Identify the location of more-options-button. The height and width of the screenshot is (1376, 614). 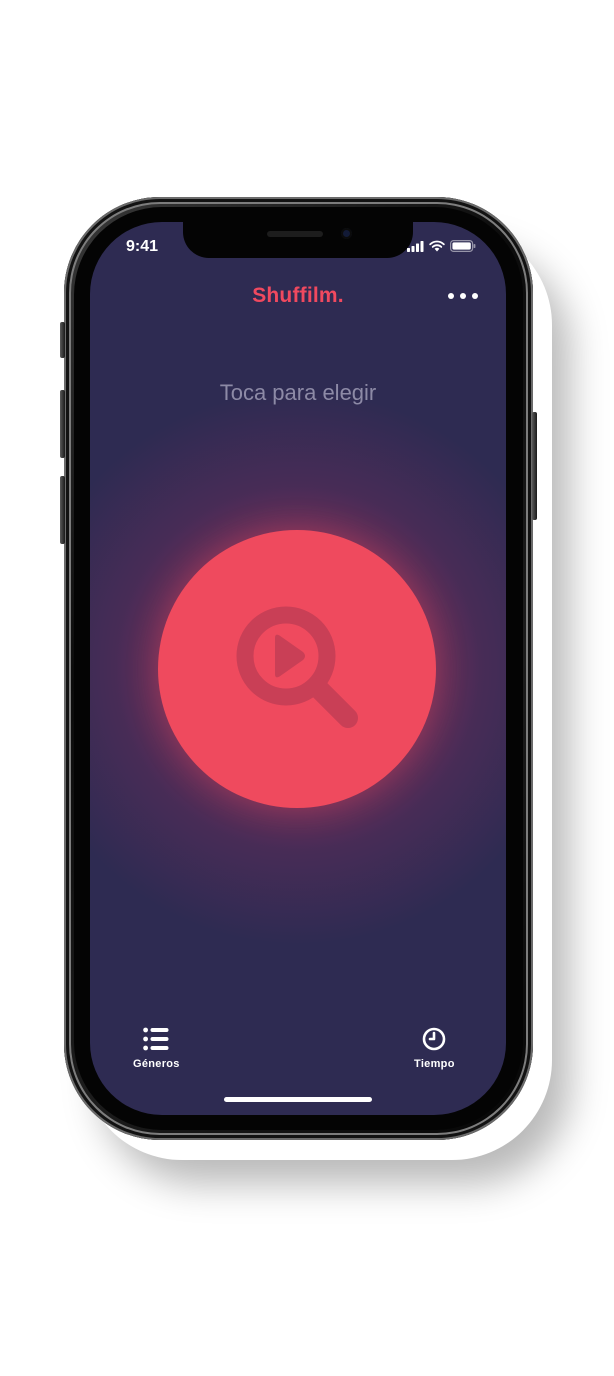
(463, 296).